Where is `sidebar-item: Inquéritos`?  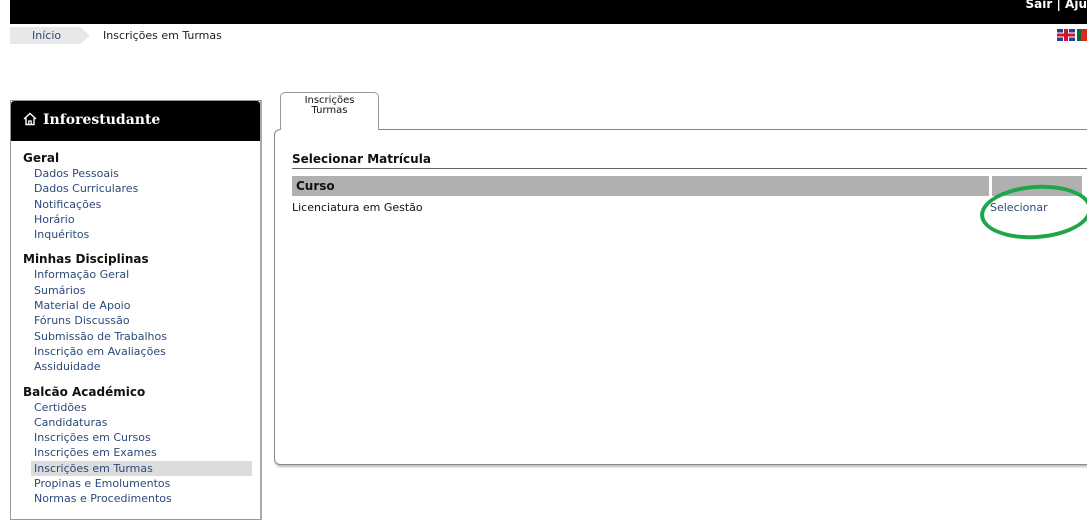
sidebar-item: Inquéritos is located at coordinates (135, 234).